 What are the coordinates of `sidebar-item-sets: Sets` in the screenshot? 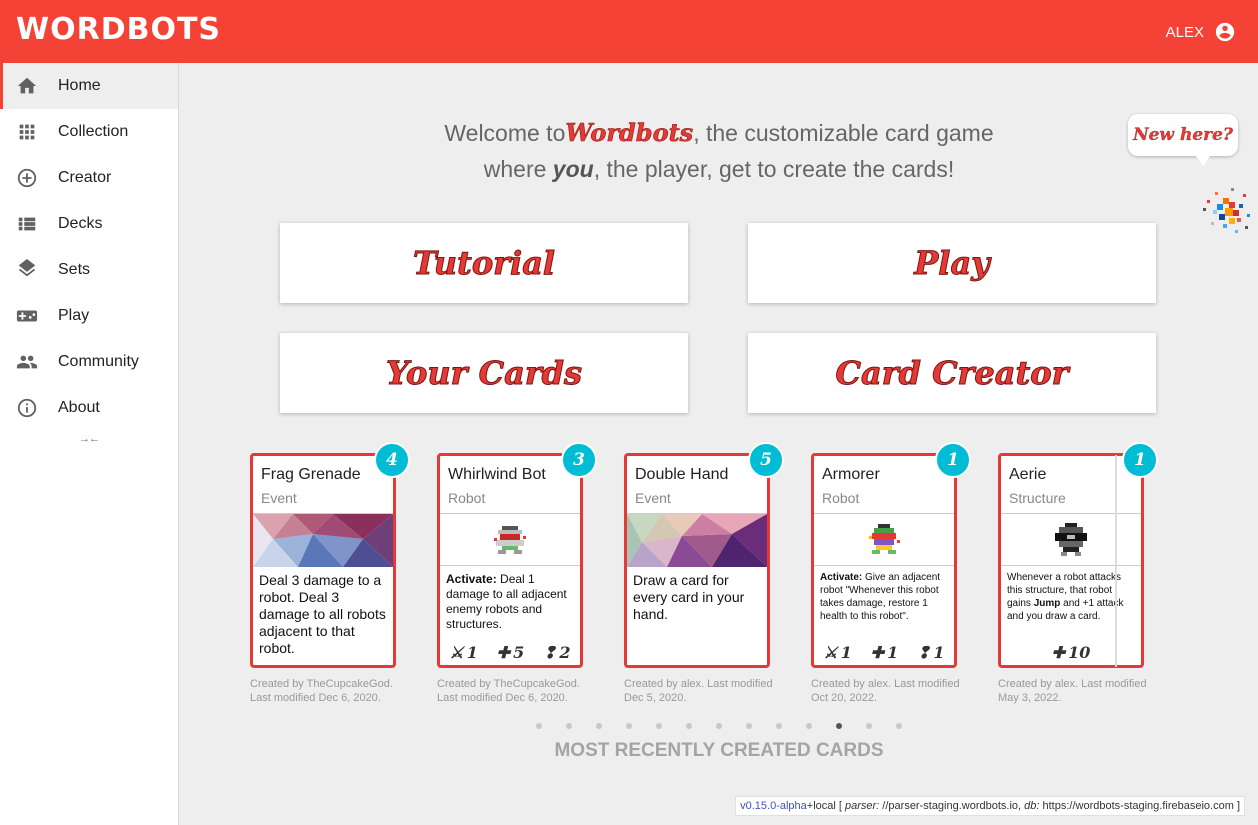 It's located at (89, 270).